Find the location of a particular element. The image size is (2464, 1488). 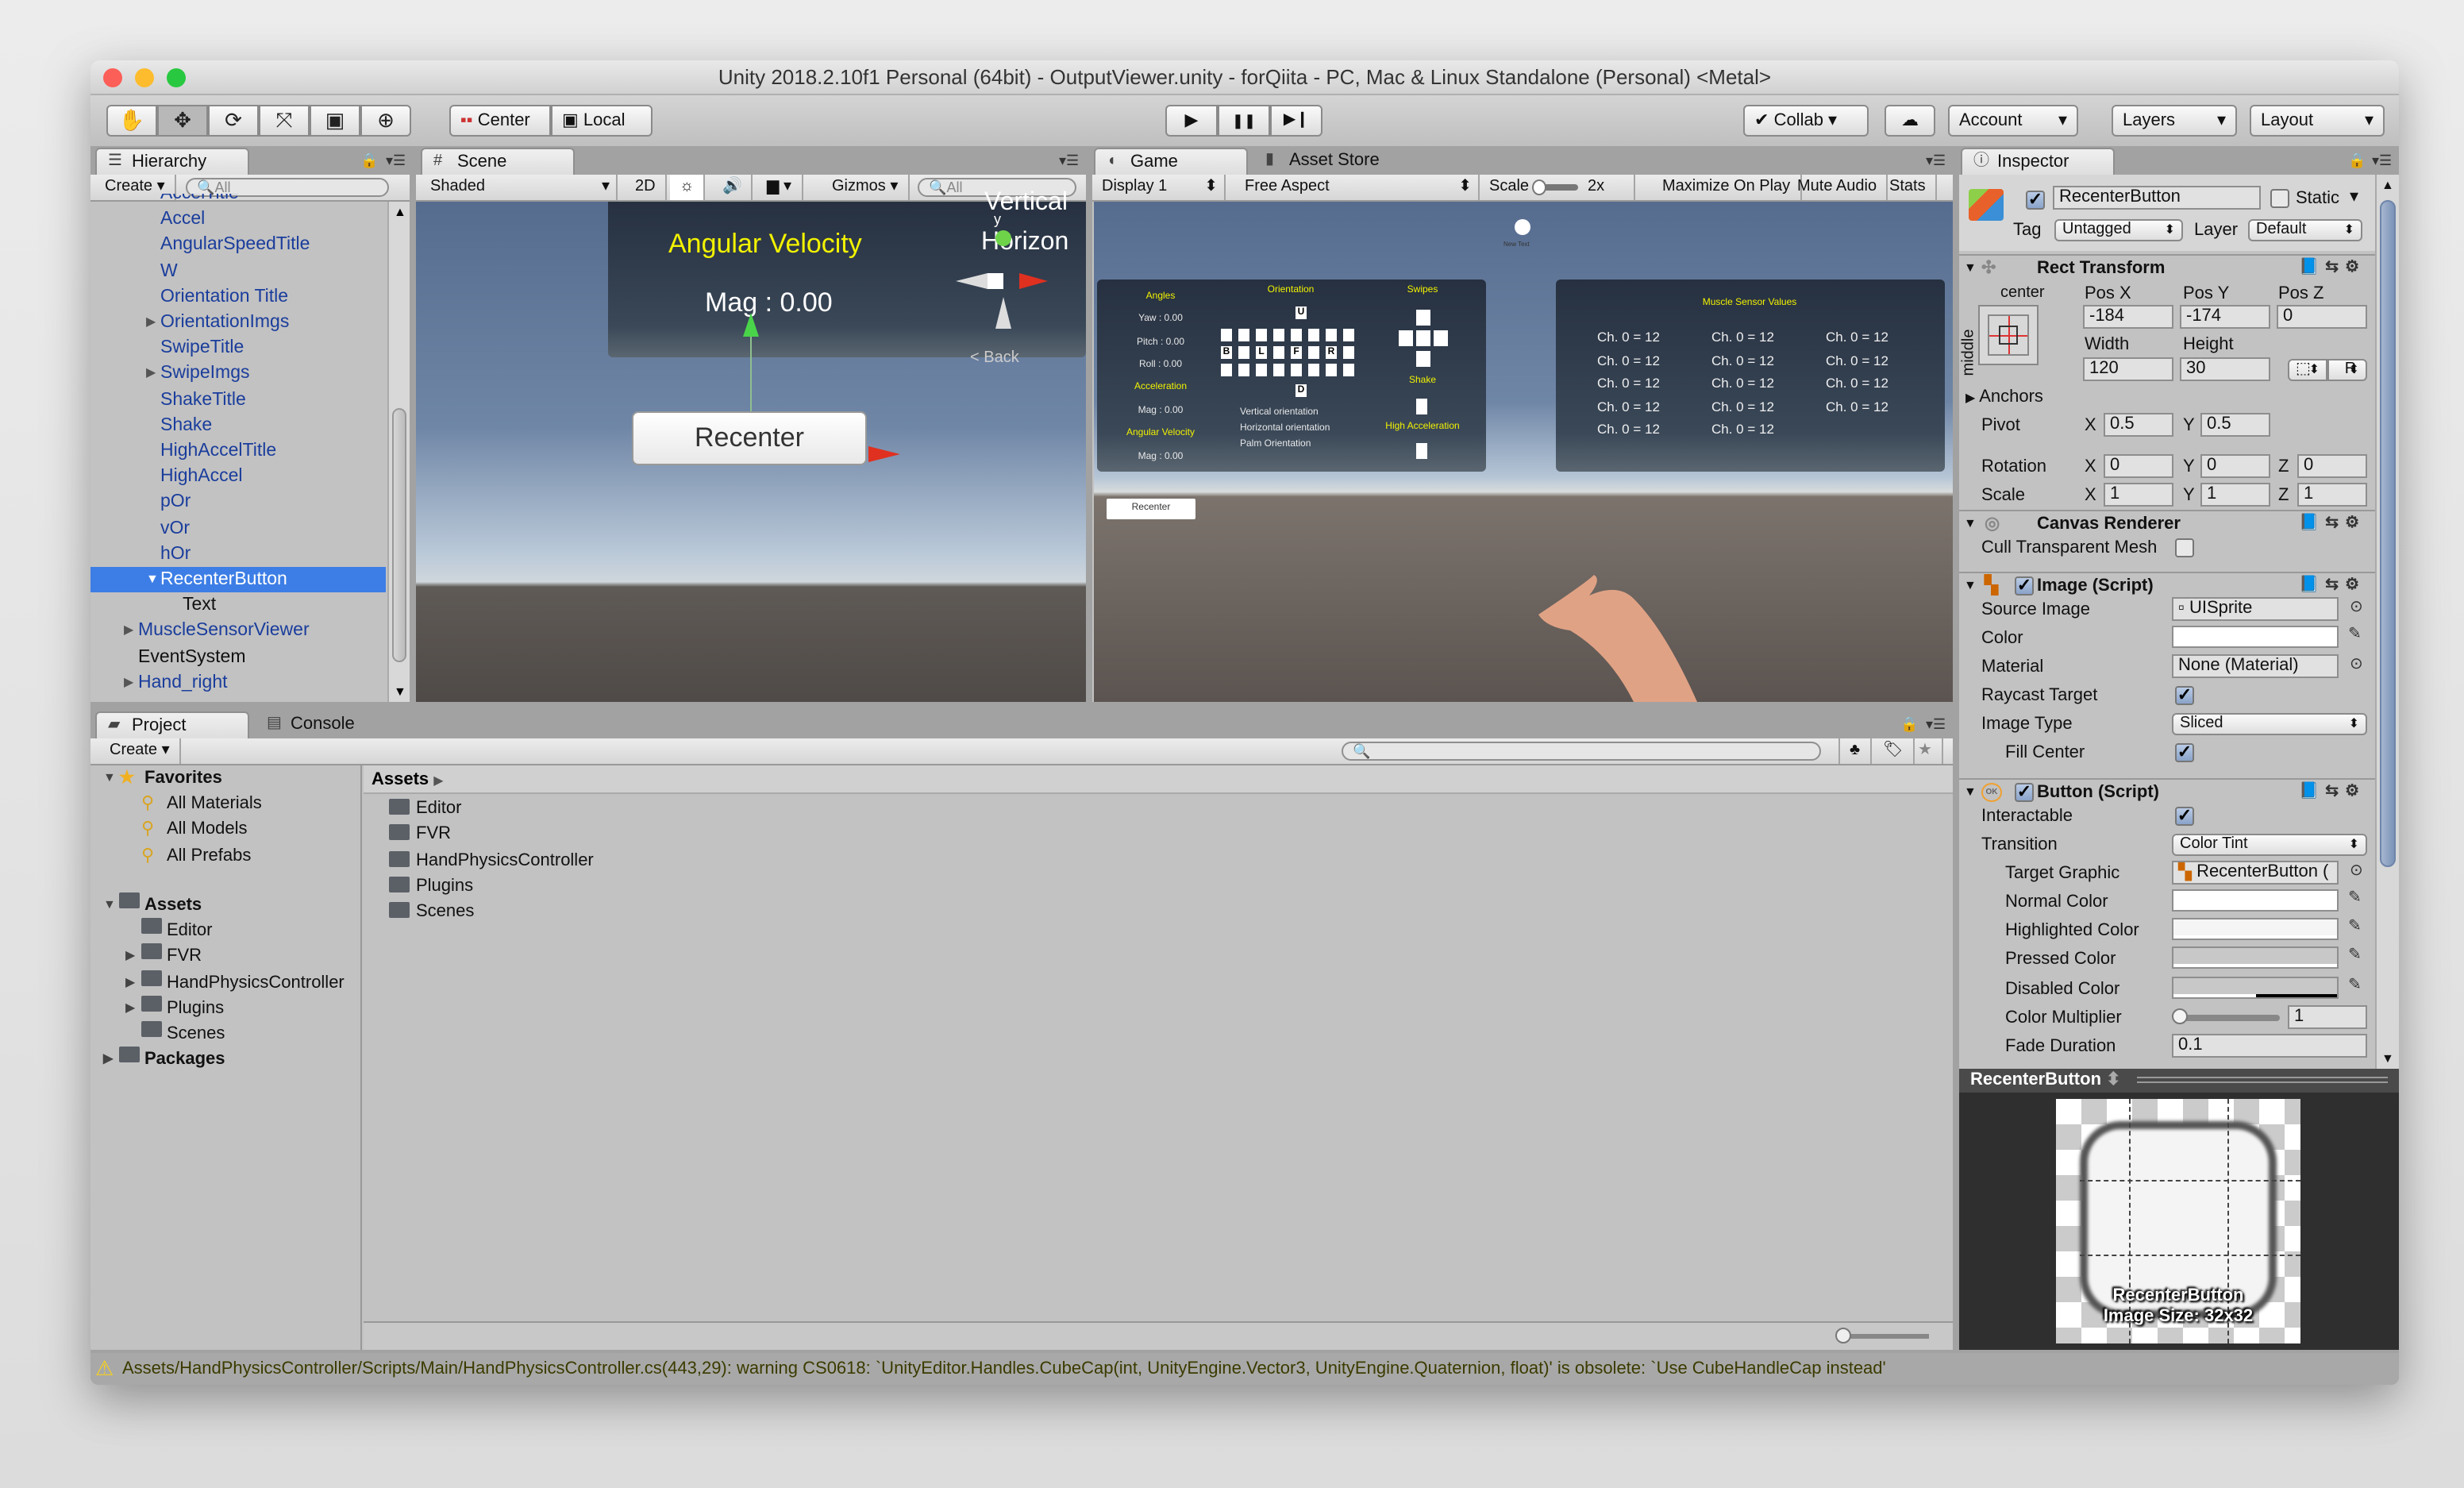

image-enabled-checkbox: ✓ is located at coordinates (2024, 586).